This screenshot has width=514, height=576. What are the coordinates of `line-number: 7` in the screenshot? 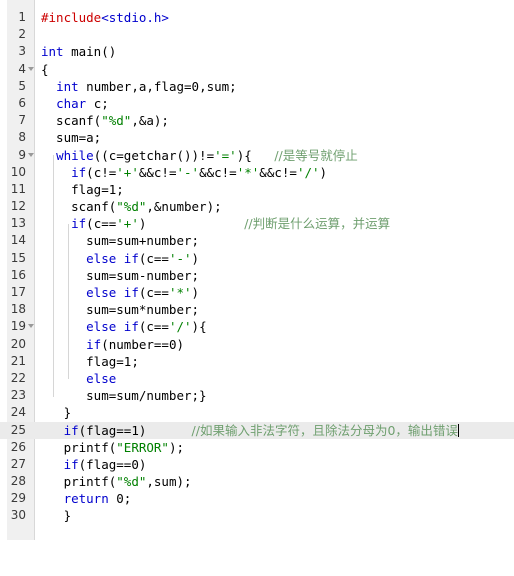 It's located at (22, 120).